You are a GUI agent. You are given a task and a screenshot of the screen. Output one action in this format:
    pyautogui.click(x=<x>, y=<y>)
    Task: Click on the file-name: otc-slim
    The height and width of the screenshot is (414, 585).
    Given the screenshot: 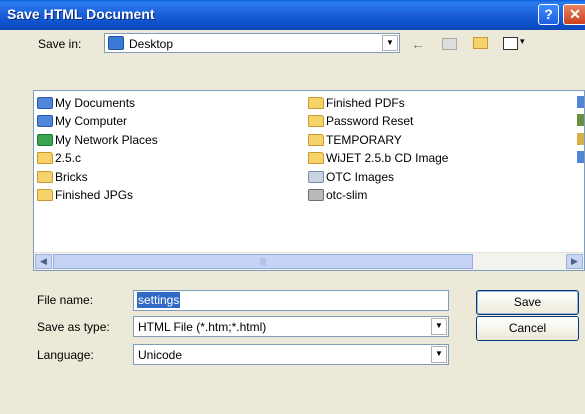 What is the action you would take?
    pyautogui.click(x=347, y=195)
    